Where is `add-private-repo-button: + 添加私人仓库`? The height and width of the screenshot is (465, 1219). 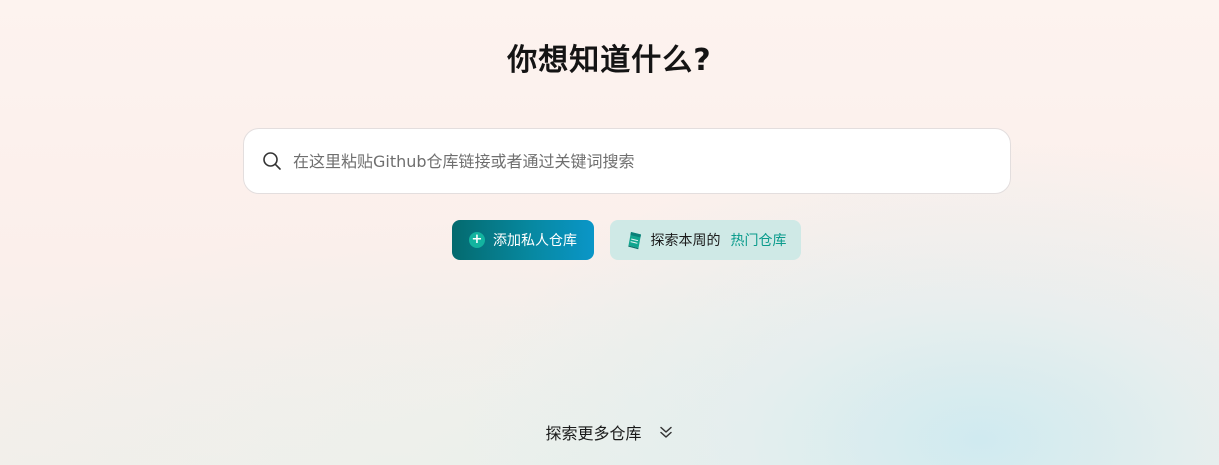 add-private-repo-button: + 添加私人仓库 is located at coordinates (523, 240).